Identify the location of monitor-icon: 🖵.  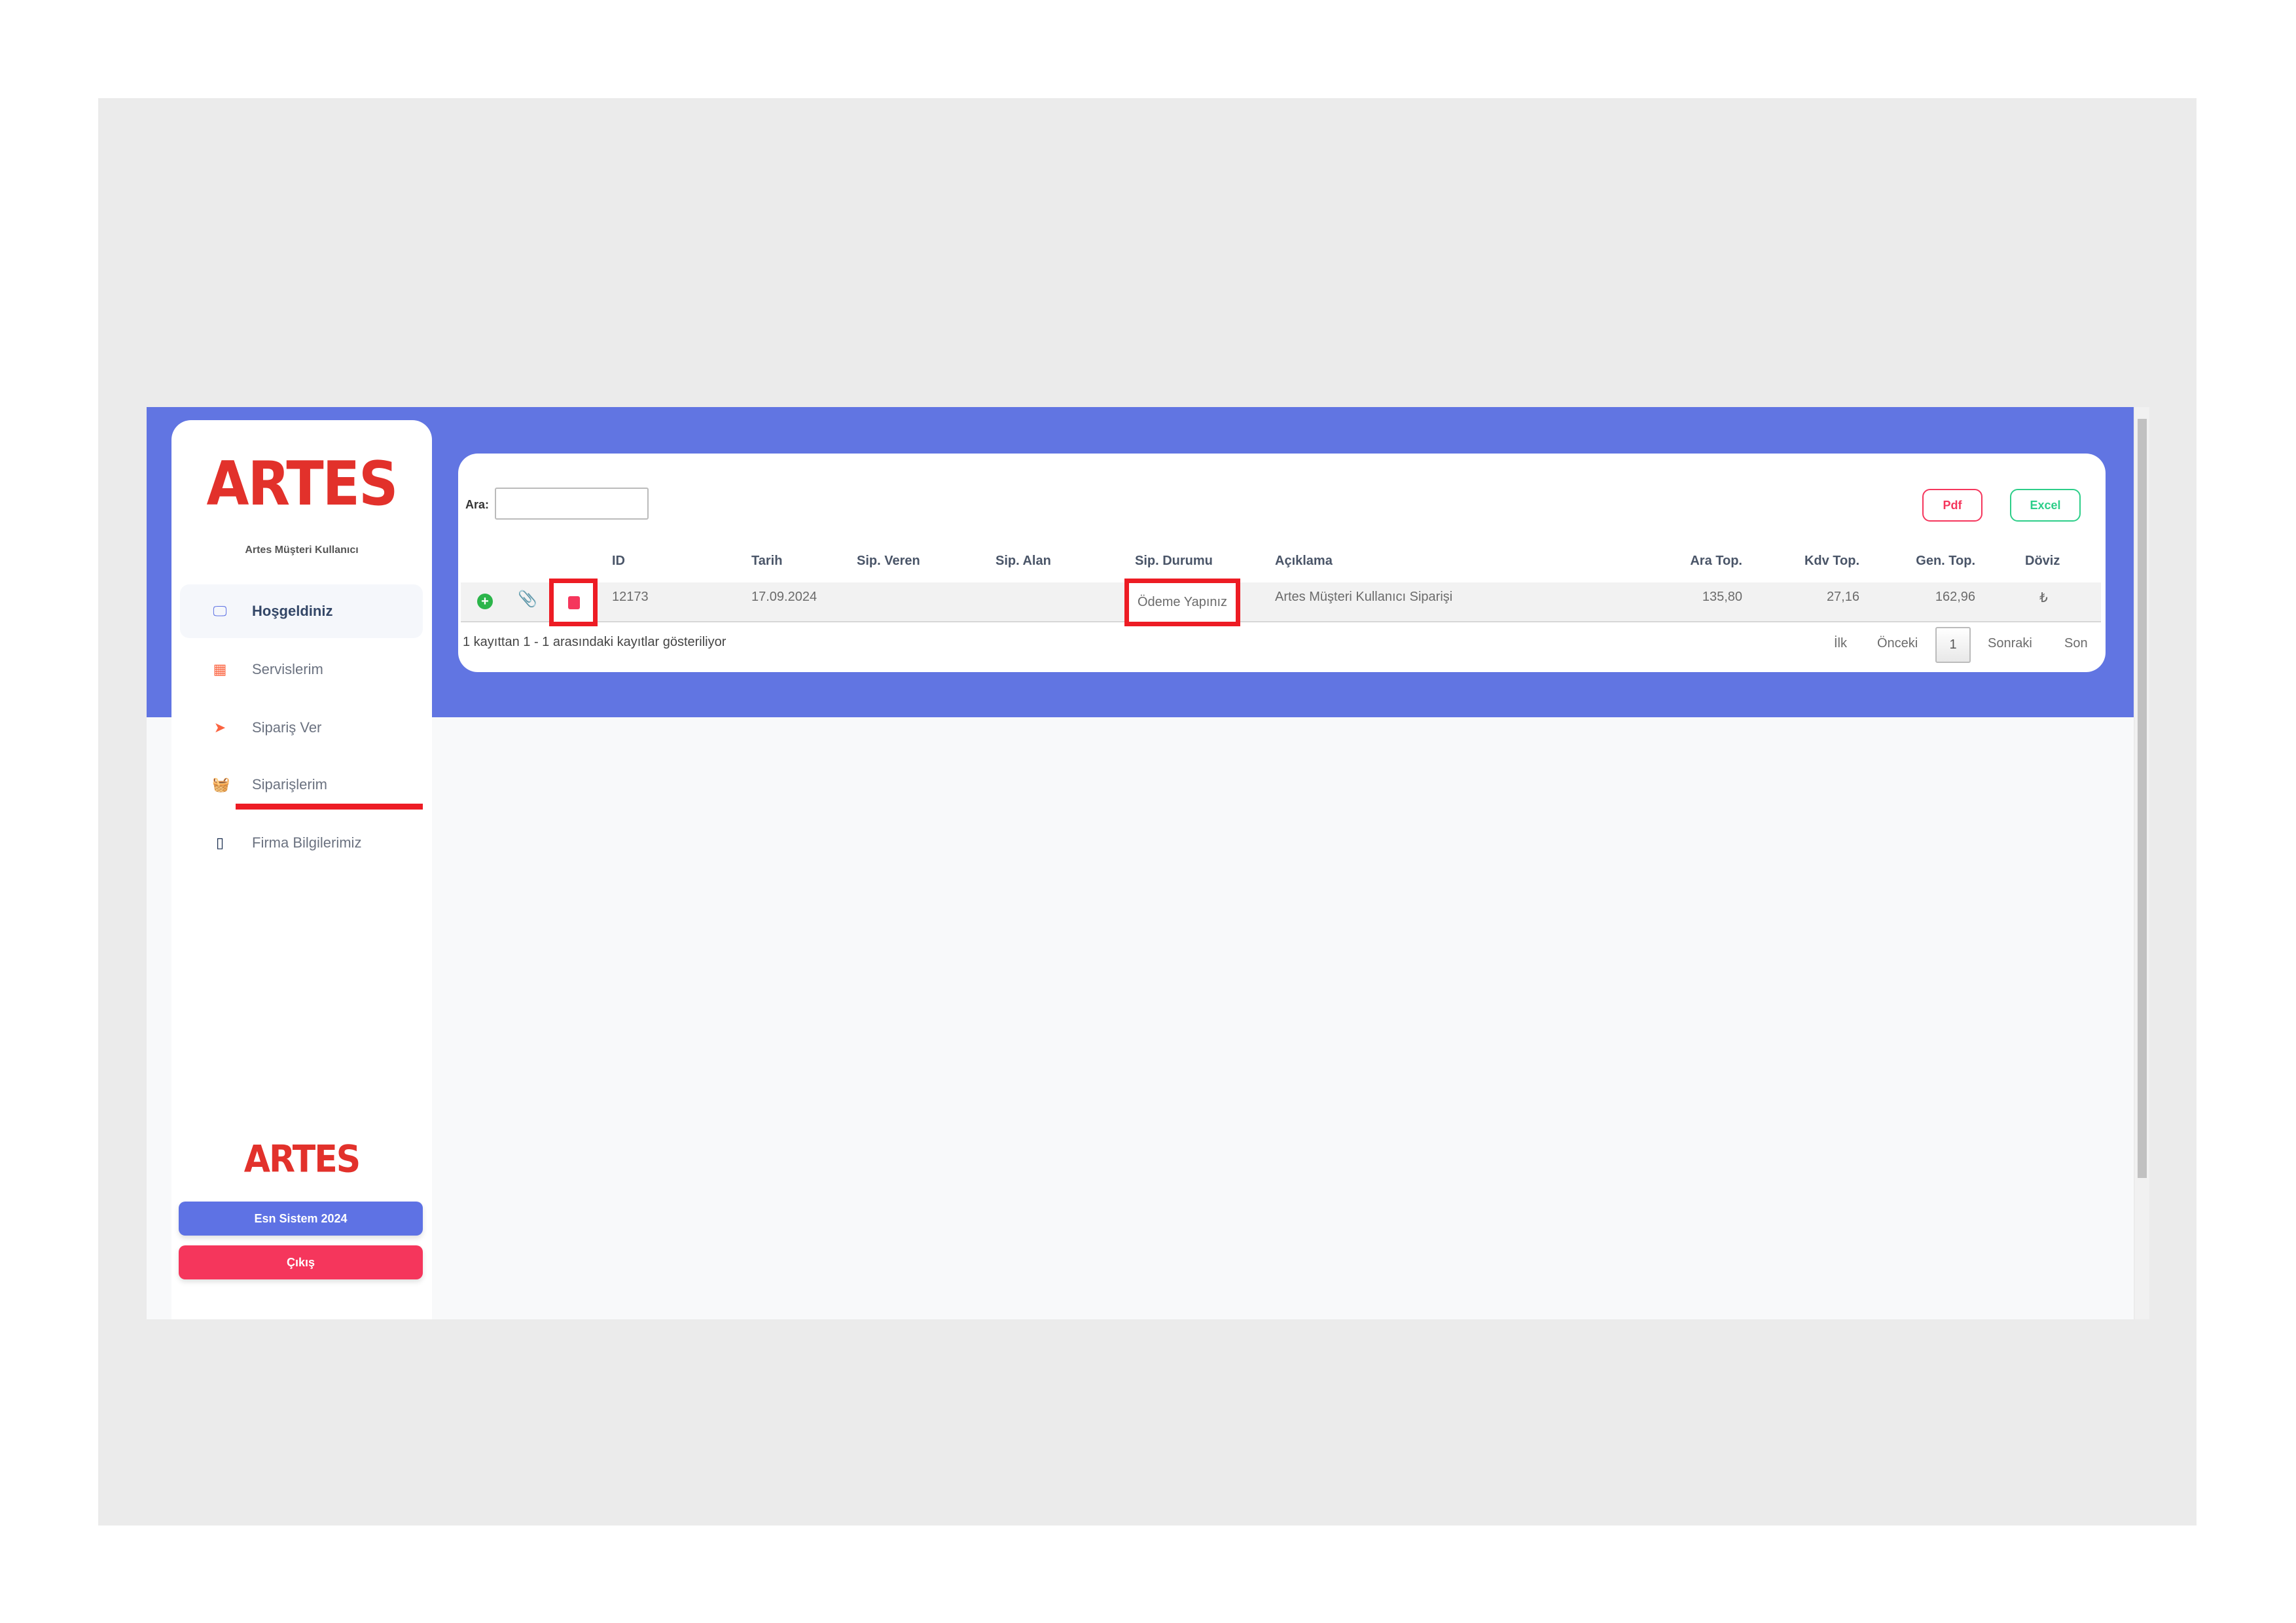
(220, 611).